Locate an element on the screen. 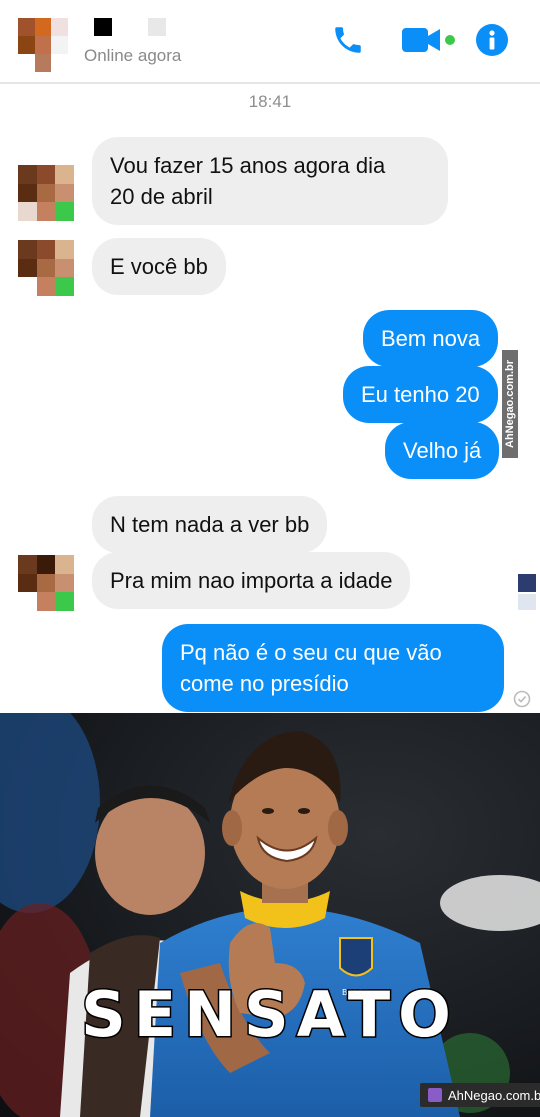 This screenshot has height=1117, width=540. incoming-message: Vou fazer 15 anos agora dia 20 de abril is located at coordinates (270, 181).